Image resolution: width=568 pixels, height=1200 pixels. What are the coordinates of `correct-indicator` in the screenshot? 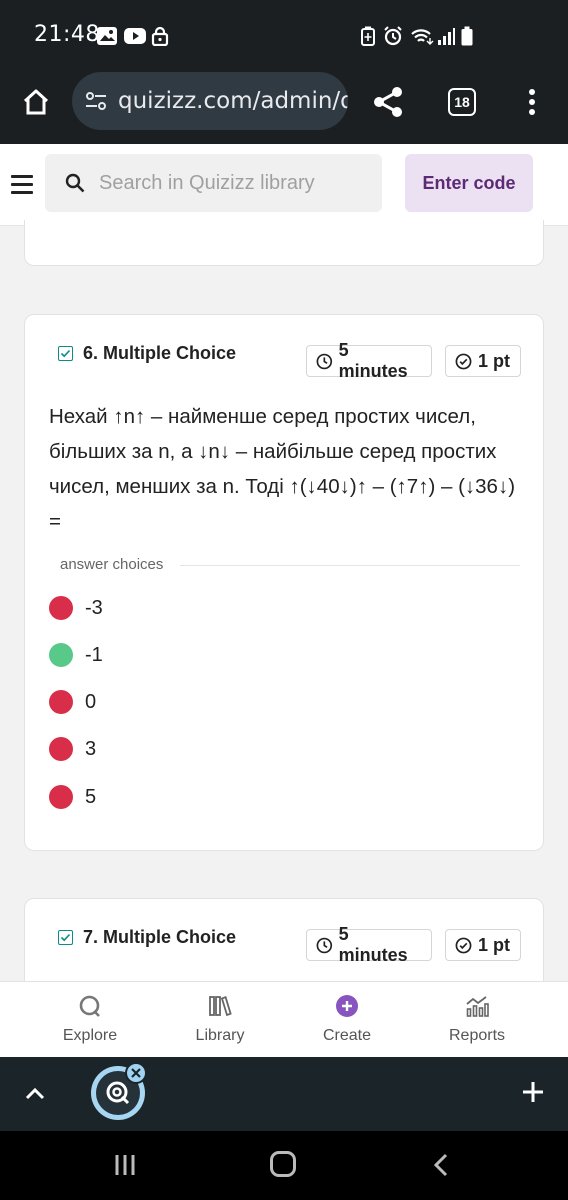 It's located at (61, 655).